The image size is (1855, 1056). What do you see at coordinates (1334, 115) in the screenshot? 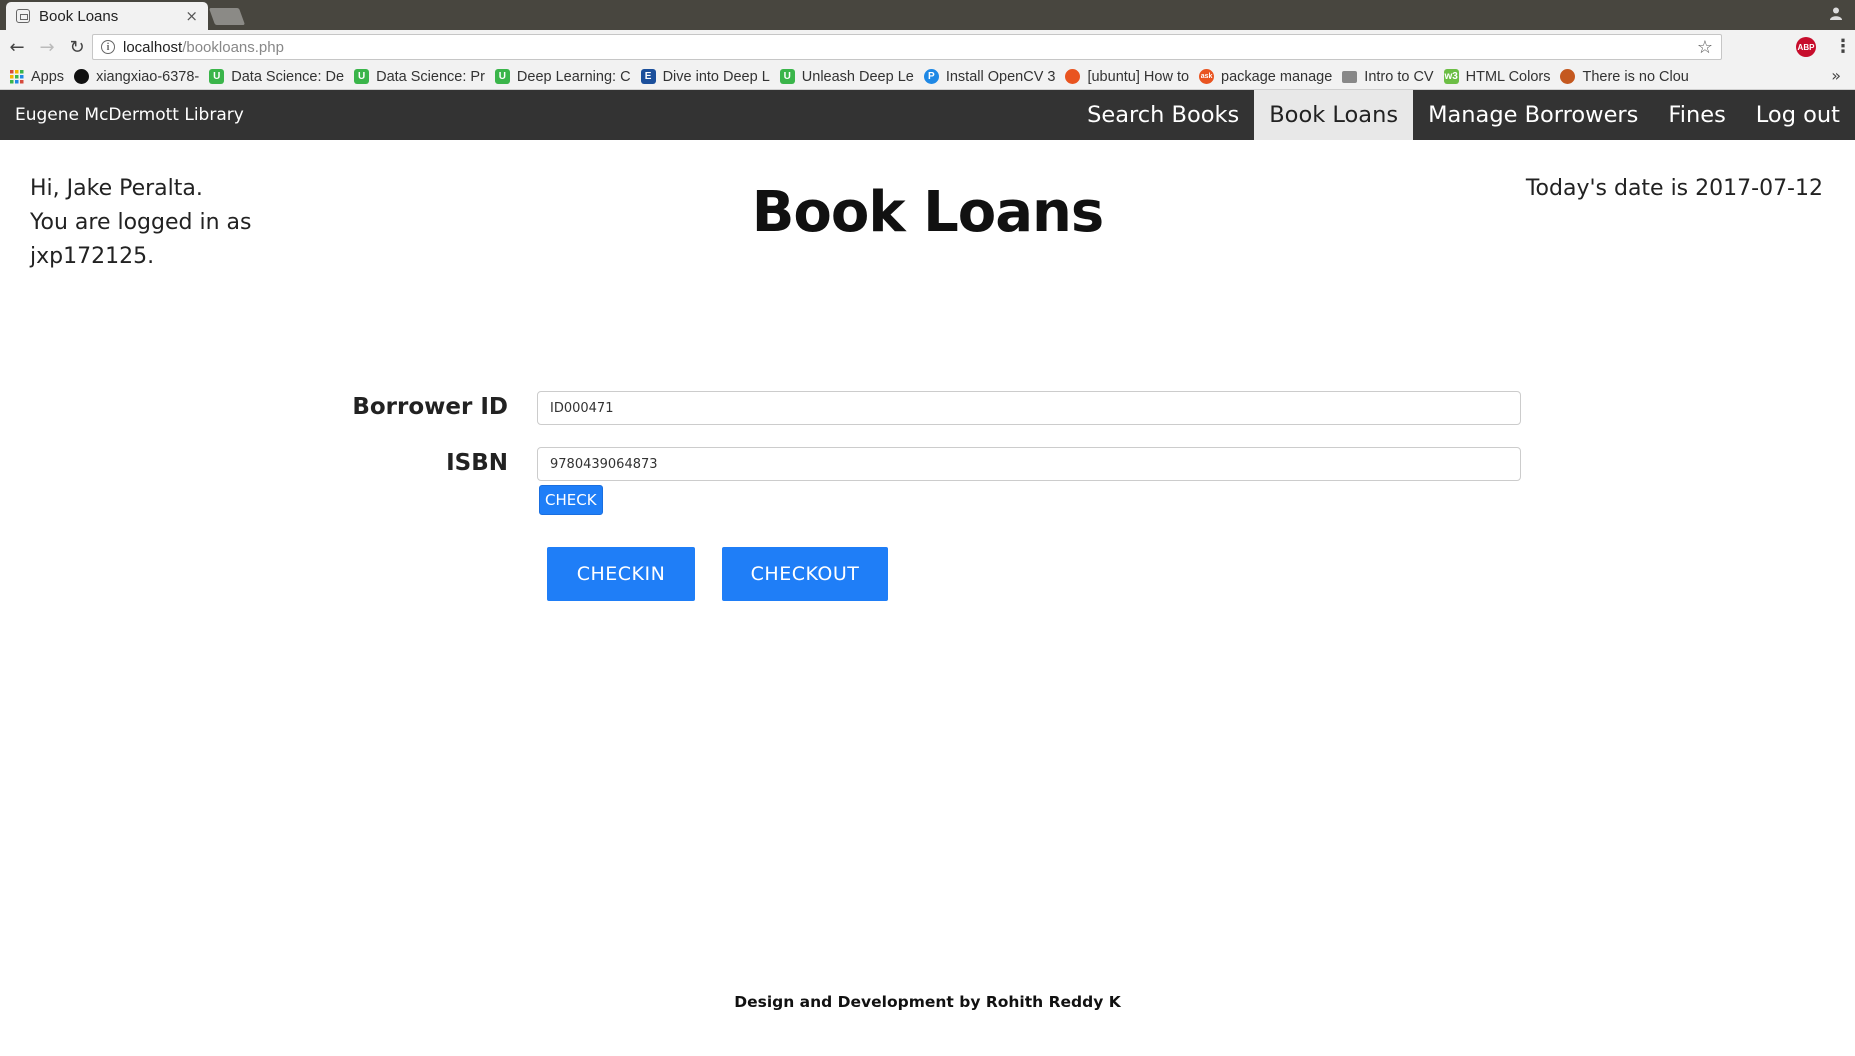
I see `nav-book-loans: Book Loans` at bounding box center [1334, 115].